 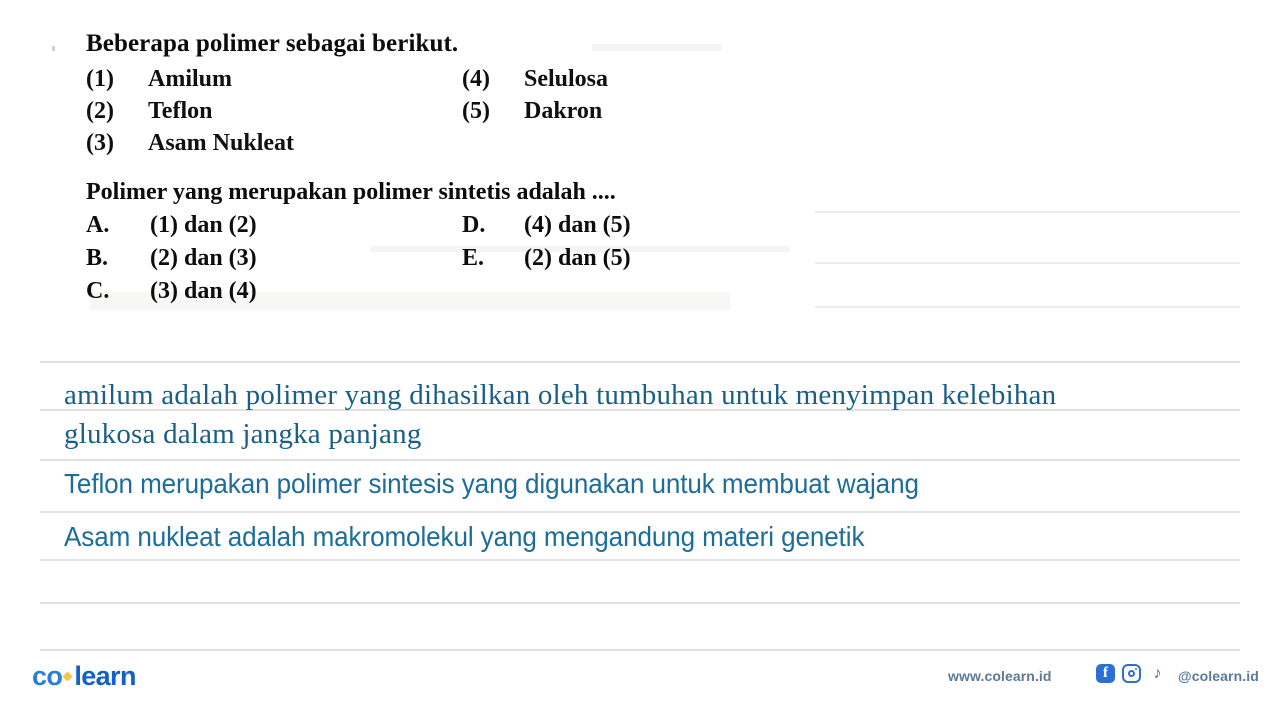 I want to click on choice-row: A. (1) dan (2) D. (4) dan (5), so click(x=466, y=228).